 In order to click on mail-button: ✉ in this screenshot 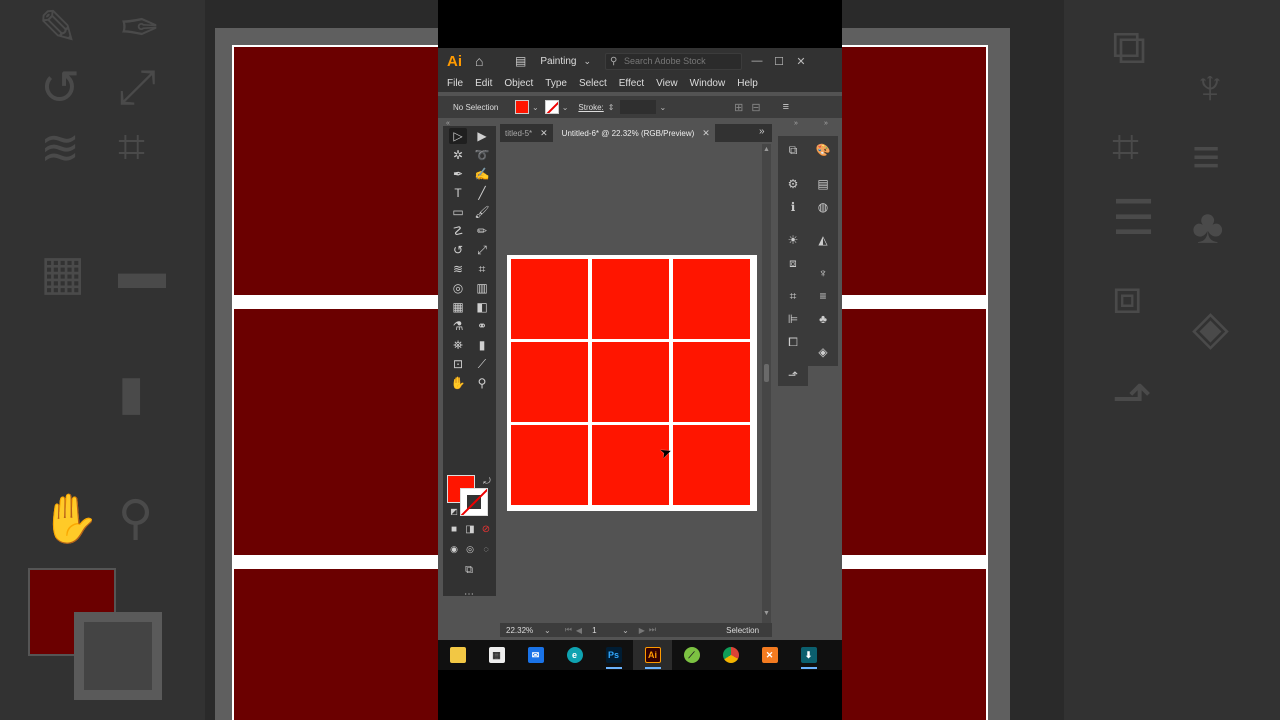, I will do `click(535, 655)`.